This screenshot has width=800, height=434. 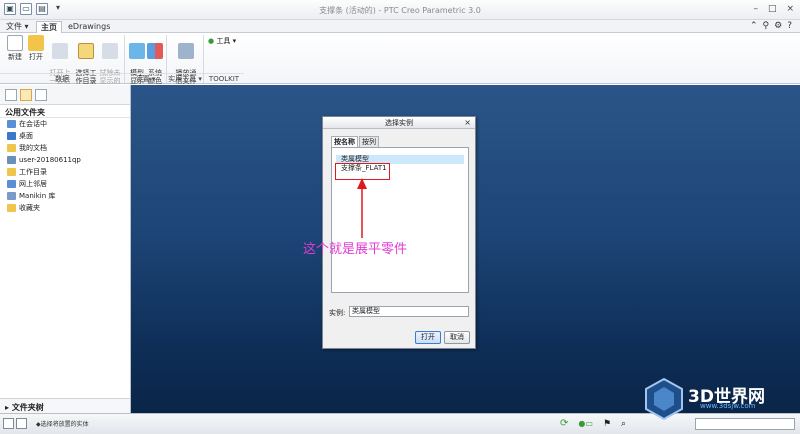 I want to click on settings-icon: ⚙, so click(x=778, y=26).